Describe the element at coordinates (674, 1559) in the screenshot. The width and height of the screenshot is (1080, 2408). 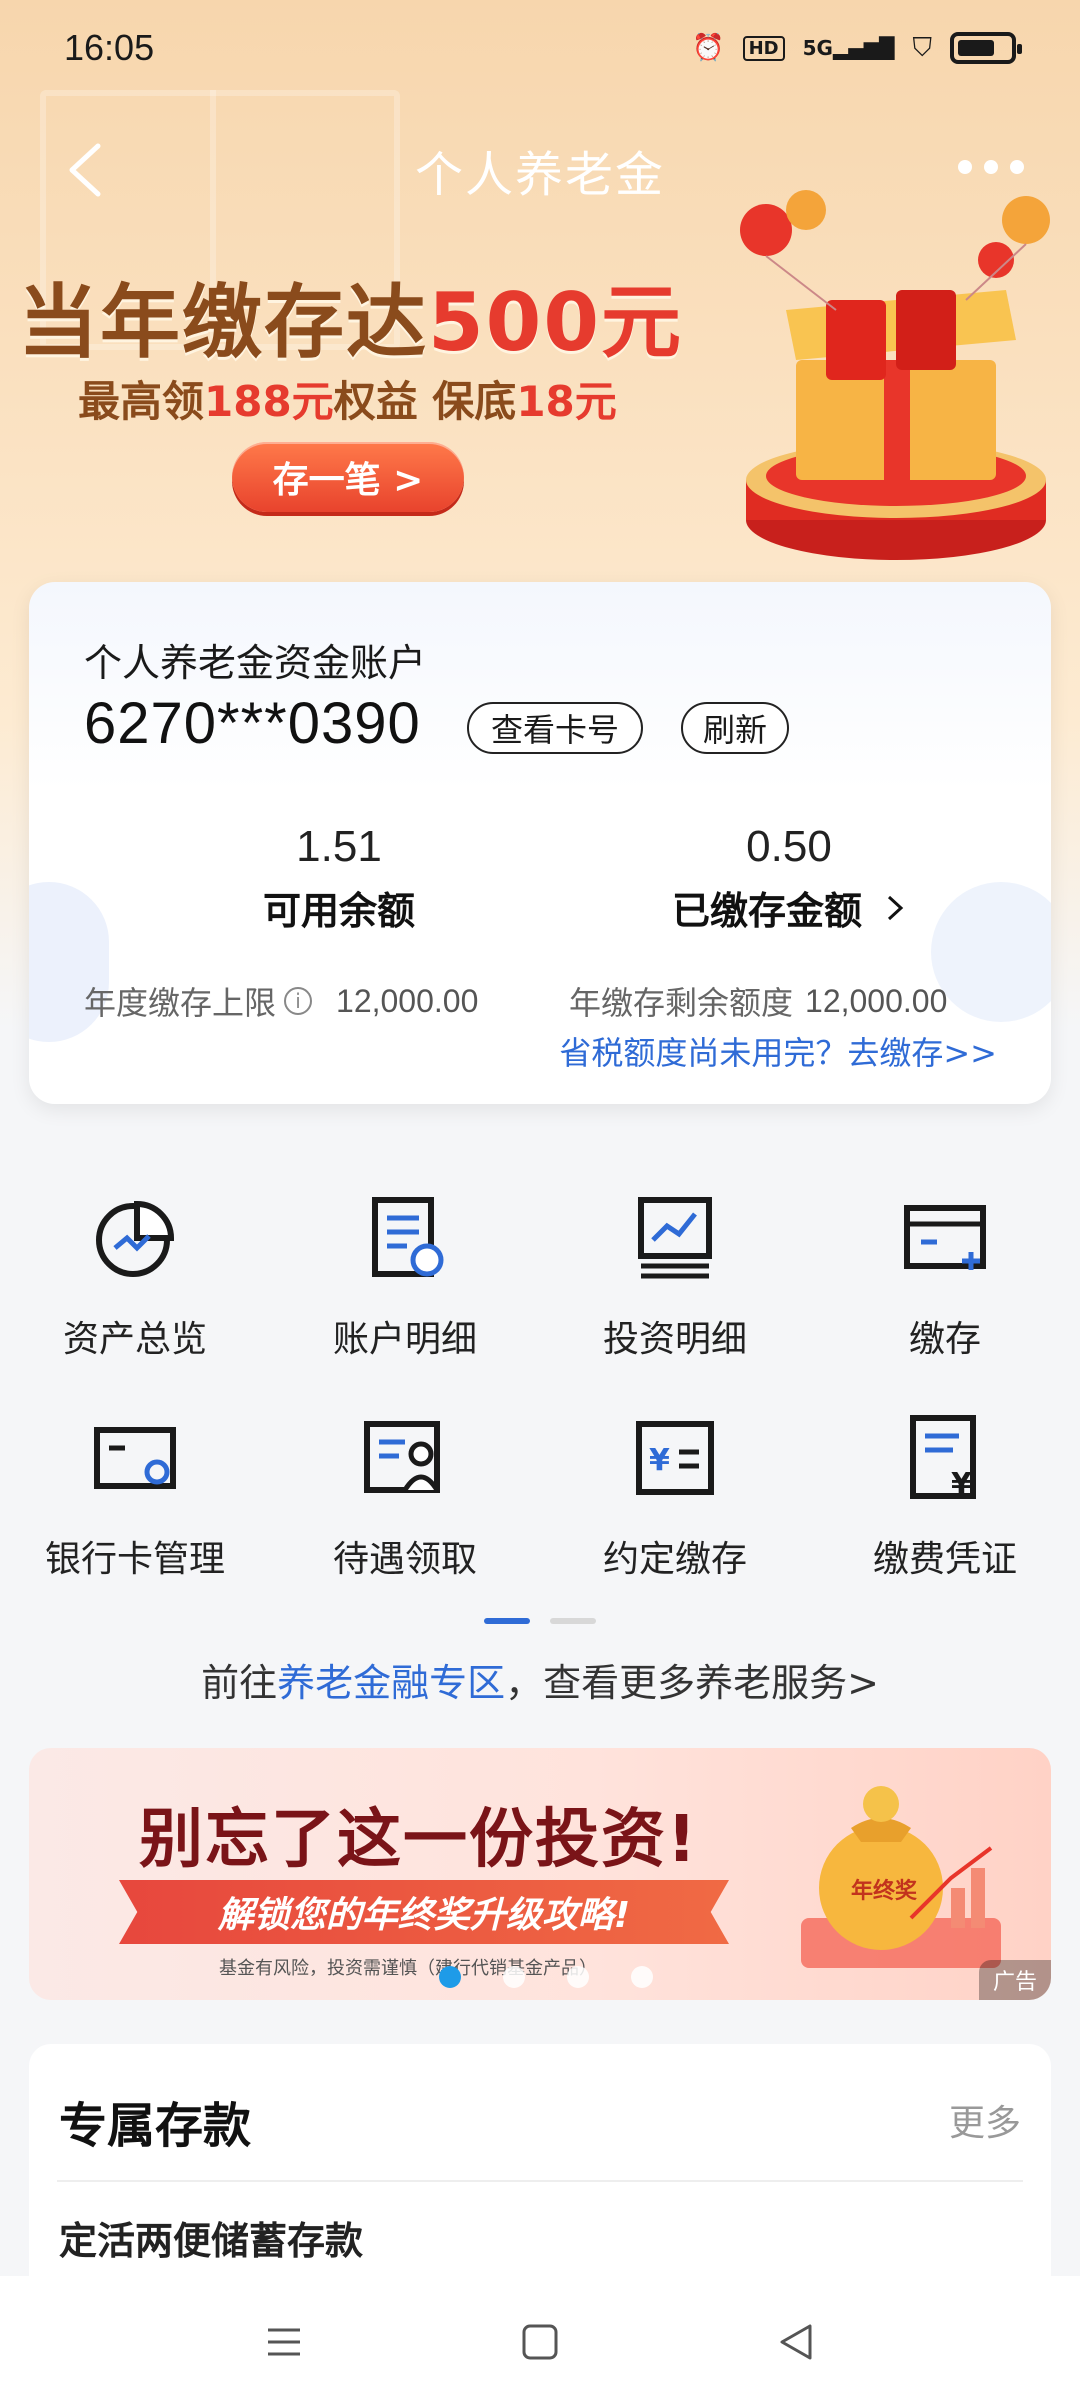
I see `service-label: 约定缴存` at that location.